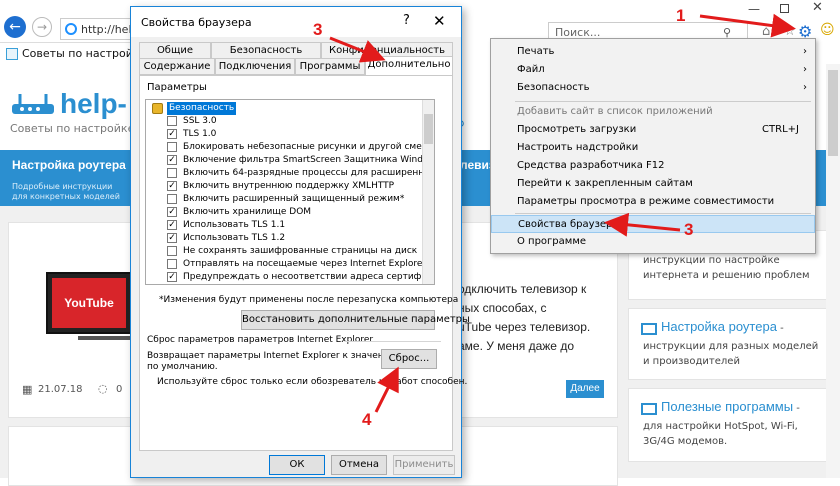 This screenshot has width=840, height=486. I want to click on params-label: Параметры, so click(177, 87).